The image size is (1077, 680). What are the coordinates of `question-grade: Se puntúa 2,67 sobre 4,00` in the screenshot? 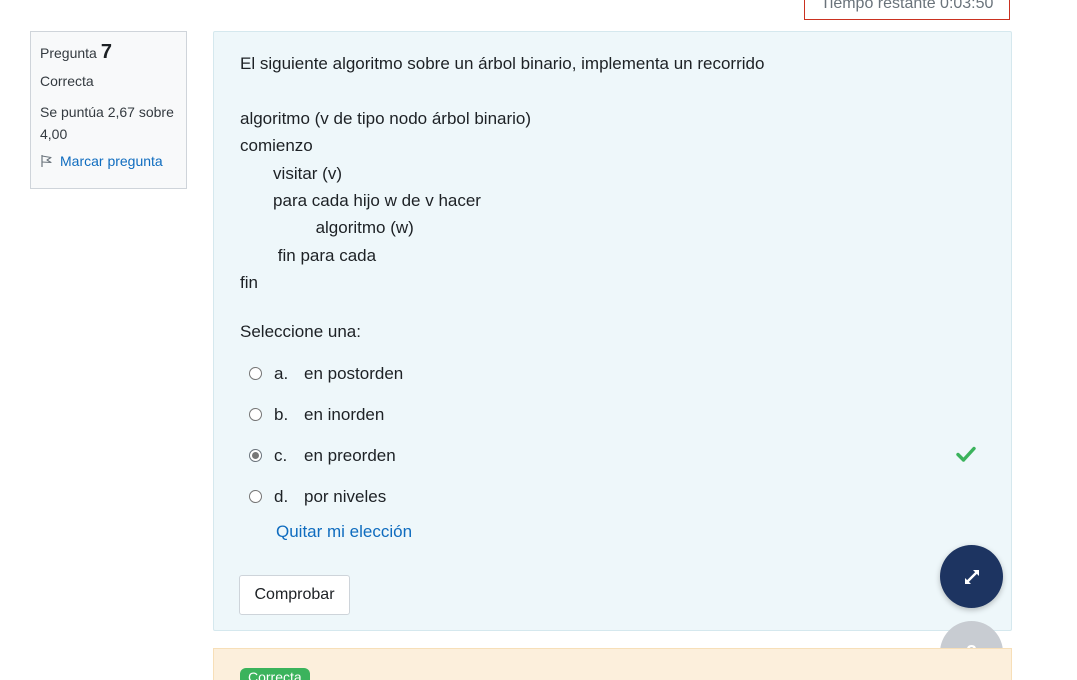 It's located at (107, 123).